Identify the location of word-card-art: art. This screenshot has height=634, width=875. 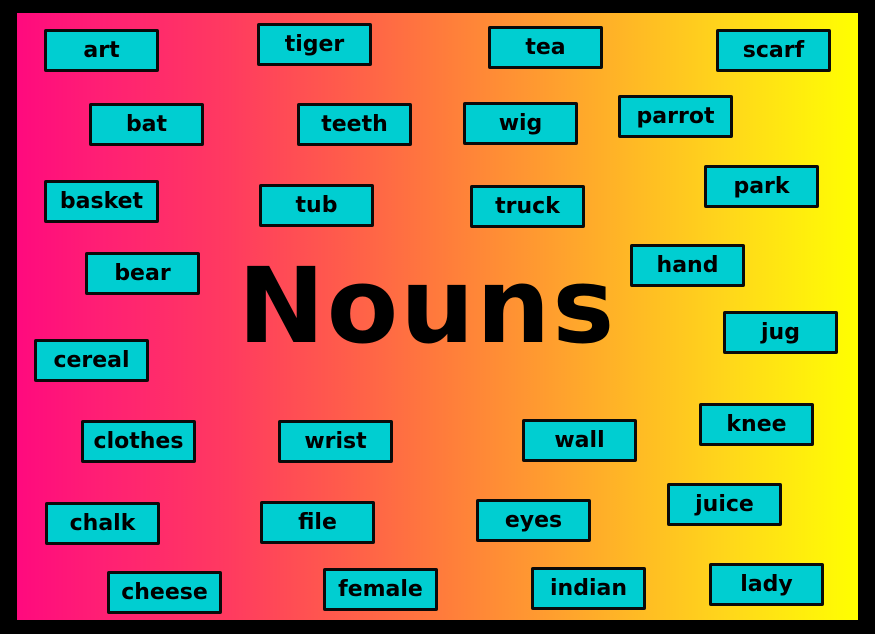
(101, 50).